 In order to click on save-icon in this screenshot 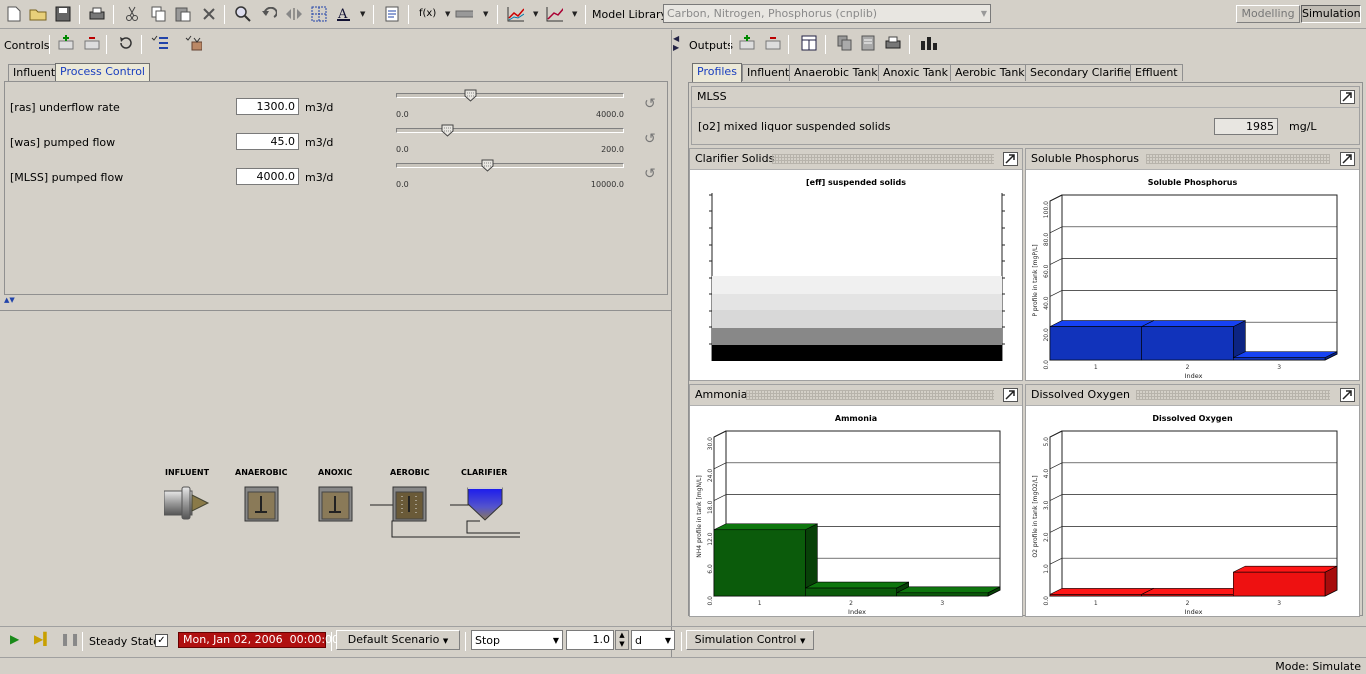, I will do `click(63, 14)`.